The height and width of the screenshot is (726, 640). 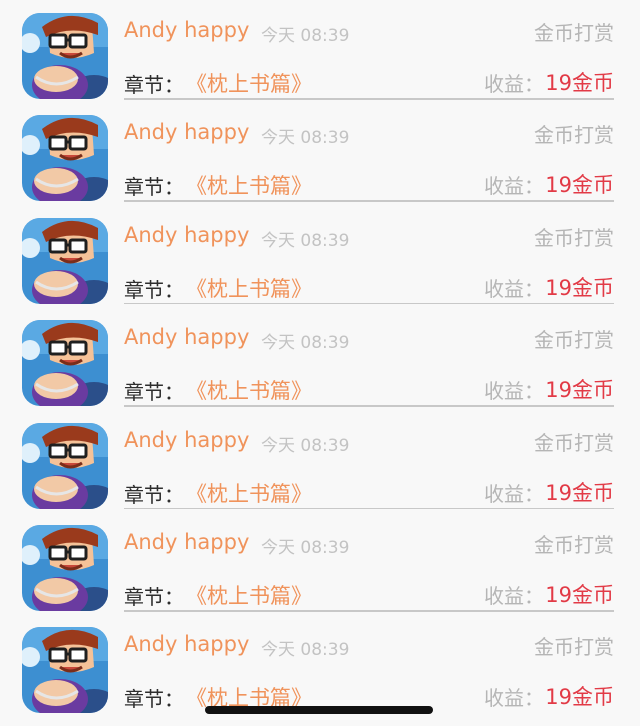 I want to click on home-indicator, so click(x=319, y=710).